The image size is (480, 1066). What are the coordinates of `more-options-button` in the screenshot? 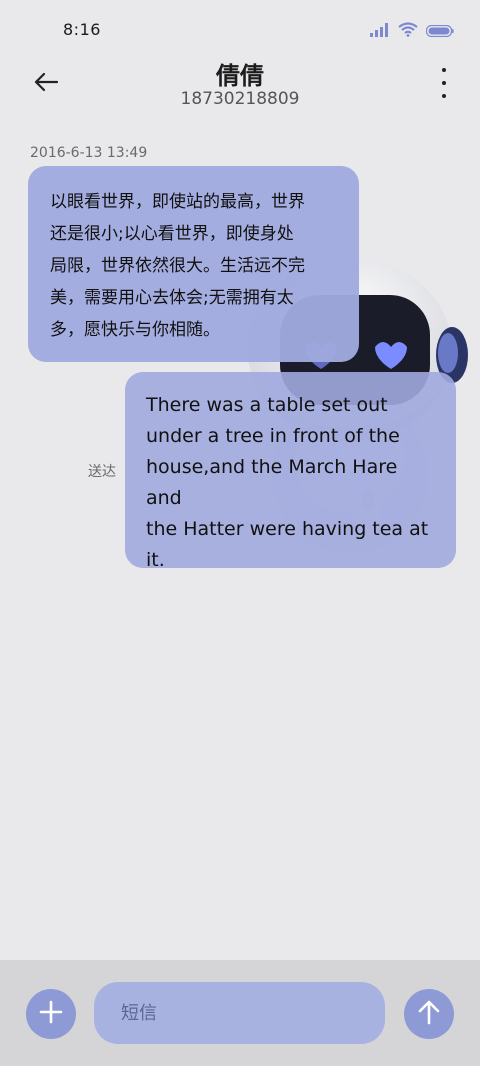 It's located at (444, 83).